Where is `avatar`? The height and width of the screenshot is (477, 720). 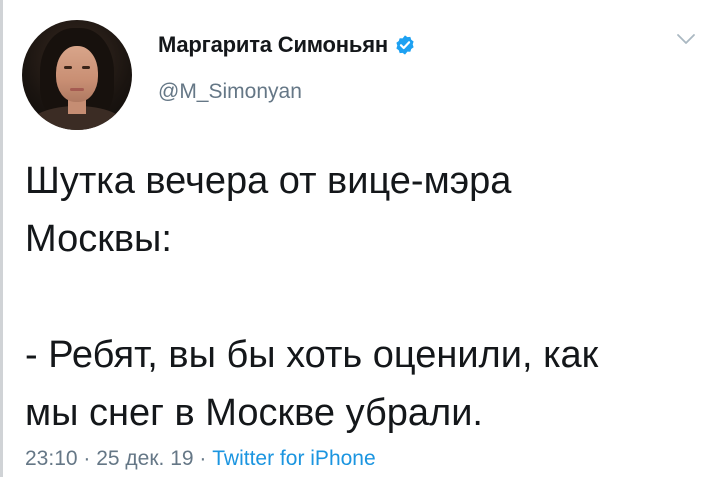
avatar is located at coordinates (77, 75).